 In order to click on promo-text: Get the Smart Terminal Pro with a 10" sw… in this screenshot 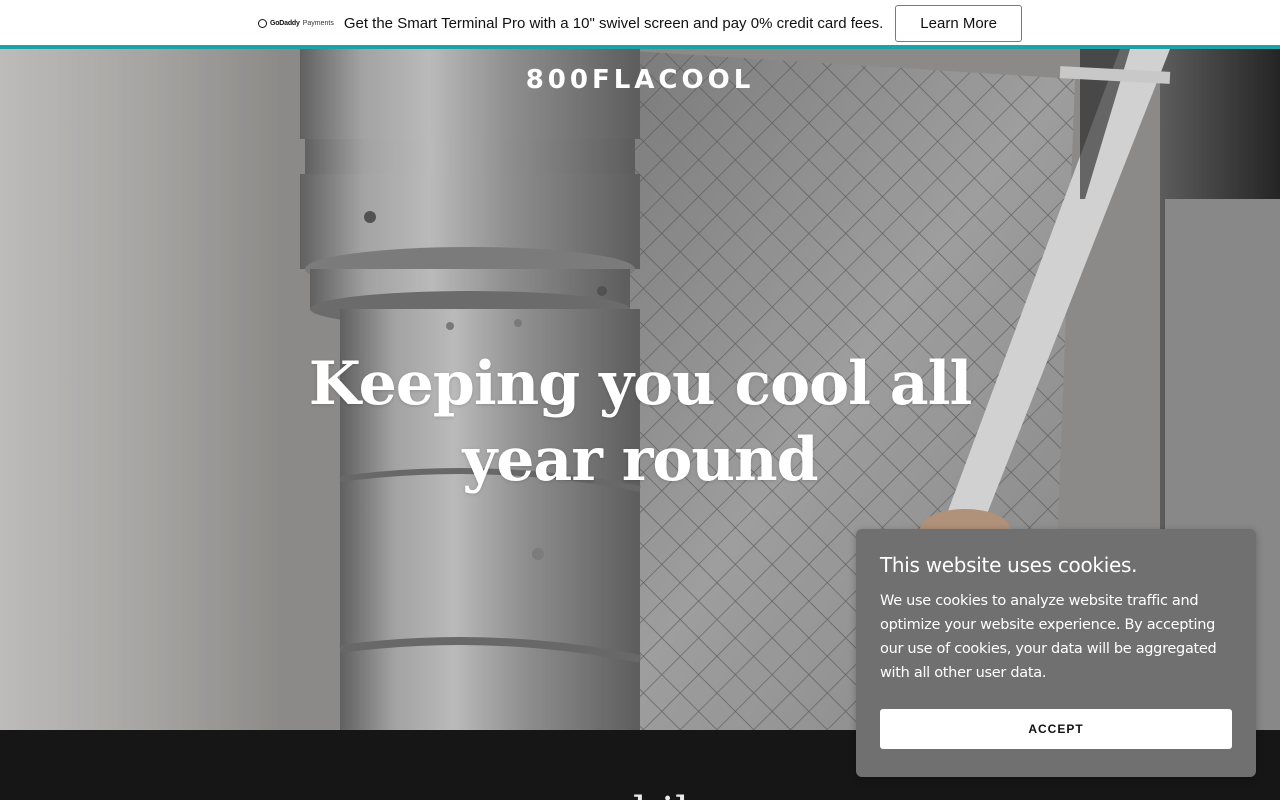, I will do `click(613, 23)`.